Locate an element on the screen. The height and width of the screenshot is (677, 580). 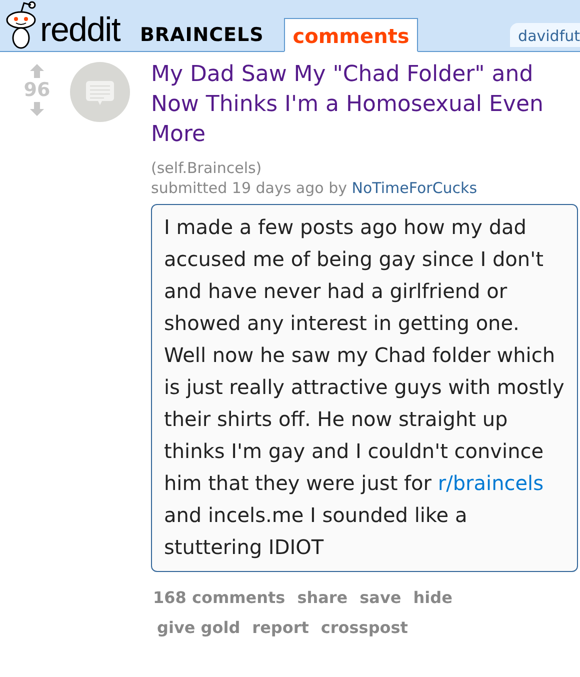
subreddit-name: BRAINCELS is located at coordinates (202, 35).